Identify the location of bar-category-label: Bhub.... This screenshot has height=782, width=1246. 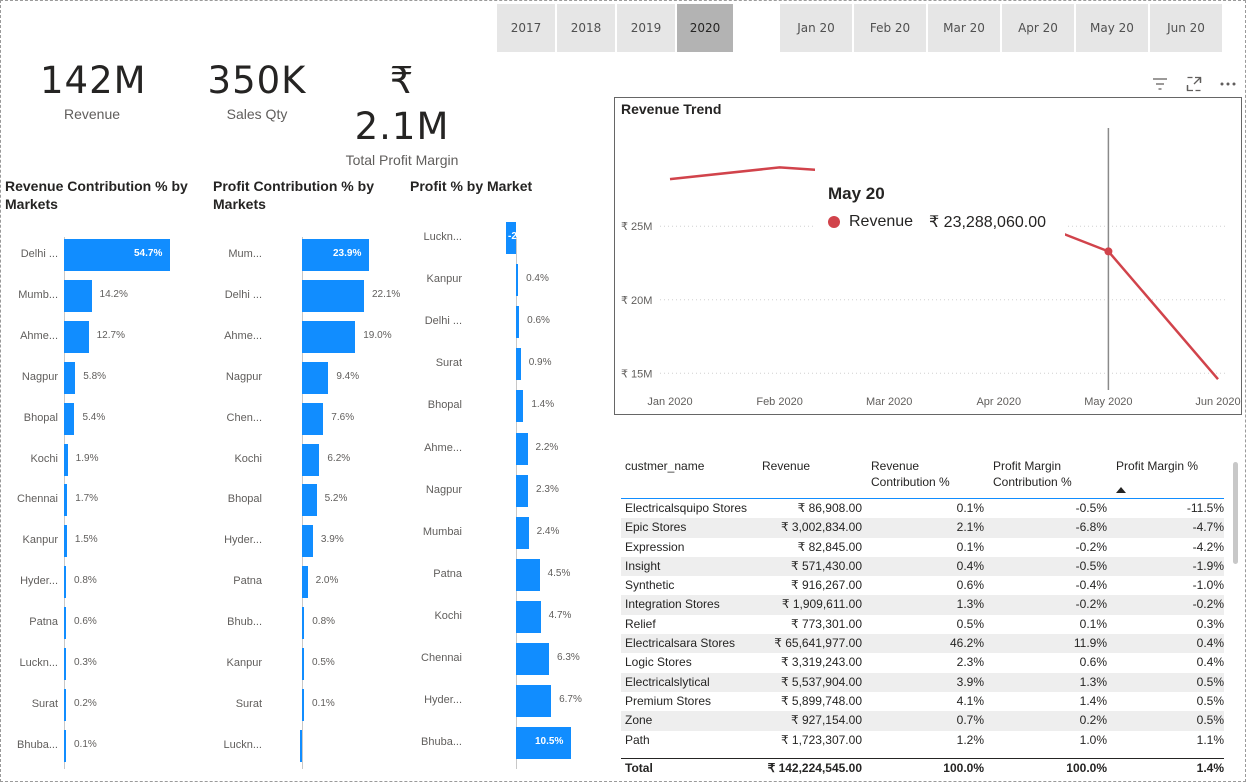
(244, 622).